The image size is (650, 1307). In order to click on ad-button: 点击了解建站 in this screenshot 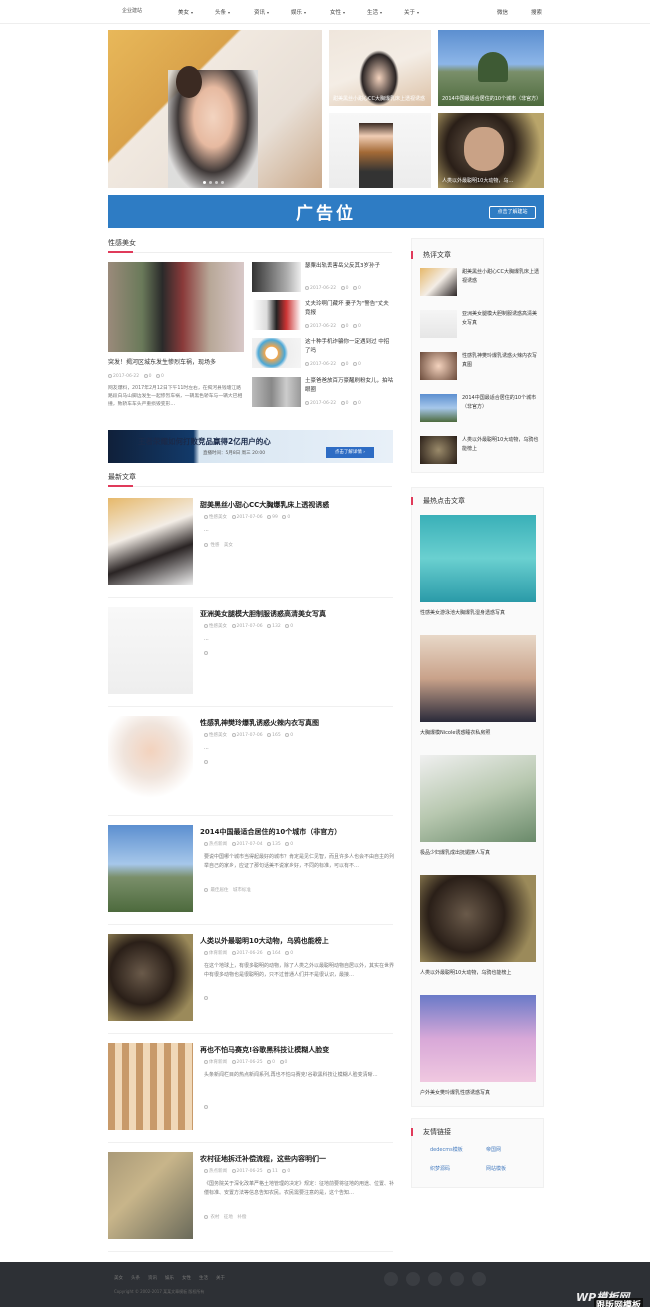, I will do `click(512, 212)`.